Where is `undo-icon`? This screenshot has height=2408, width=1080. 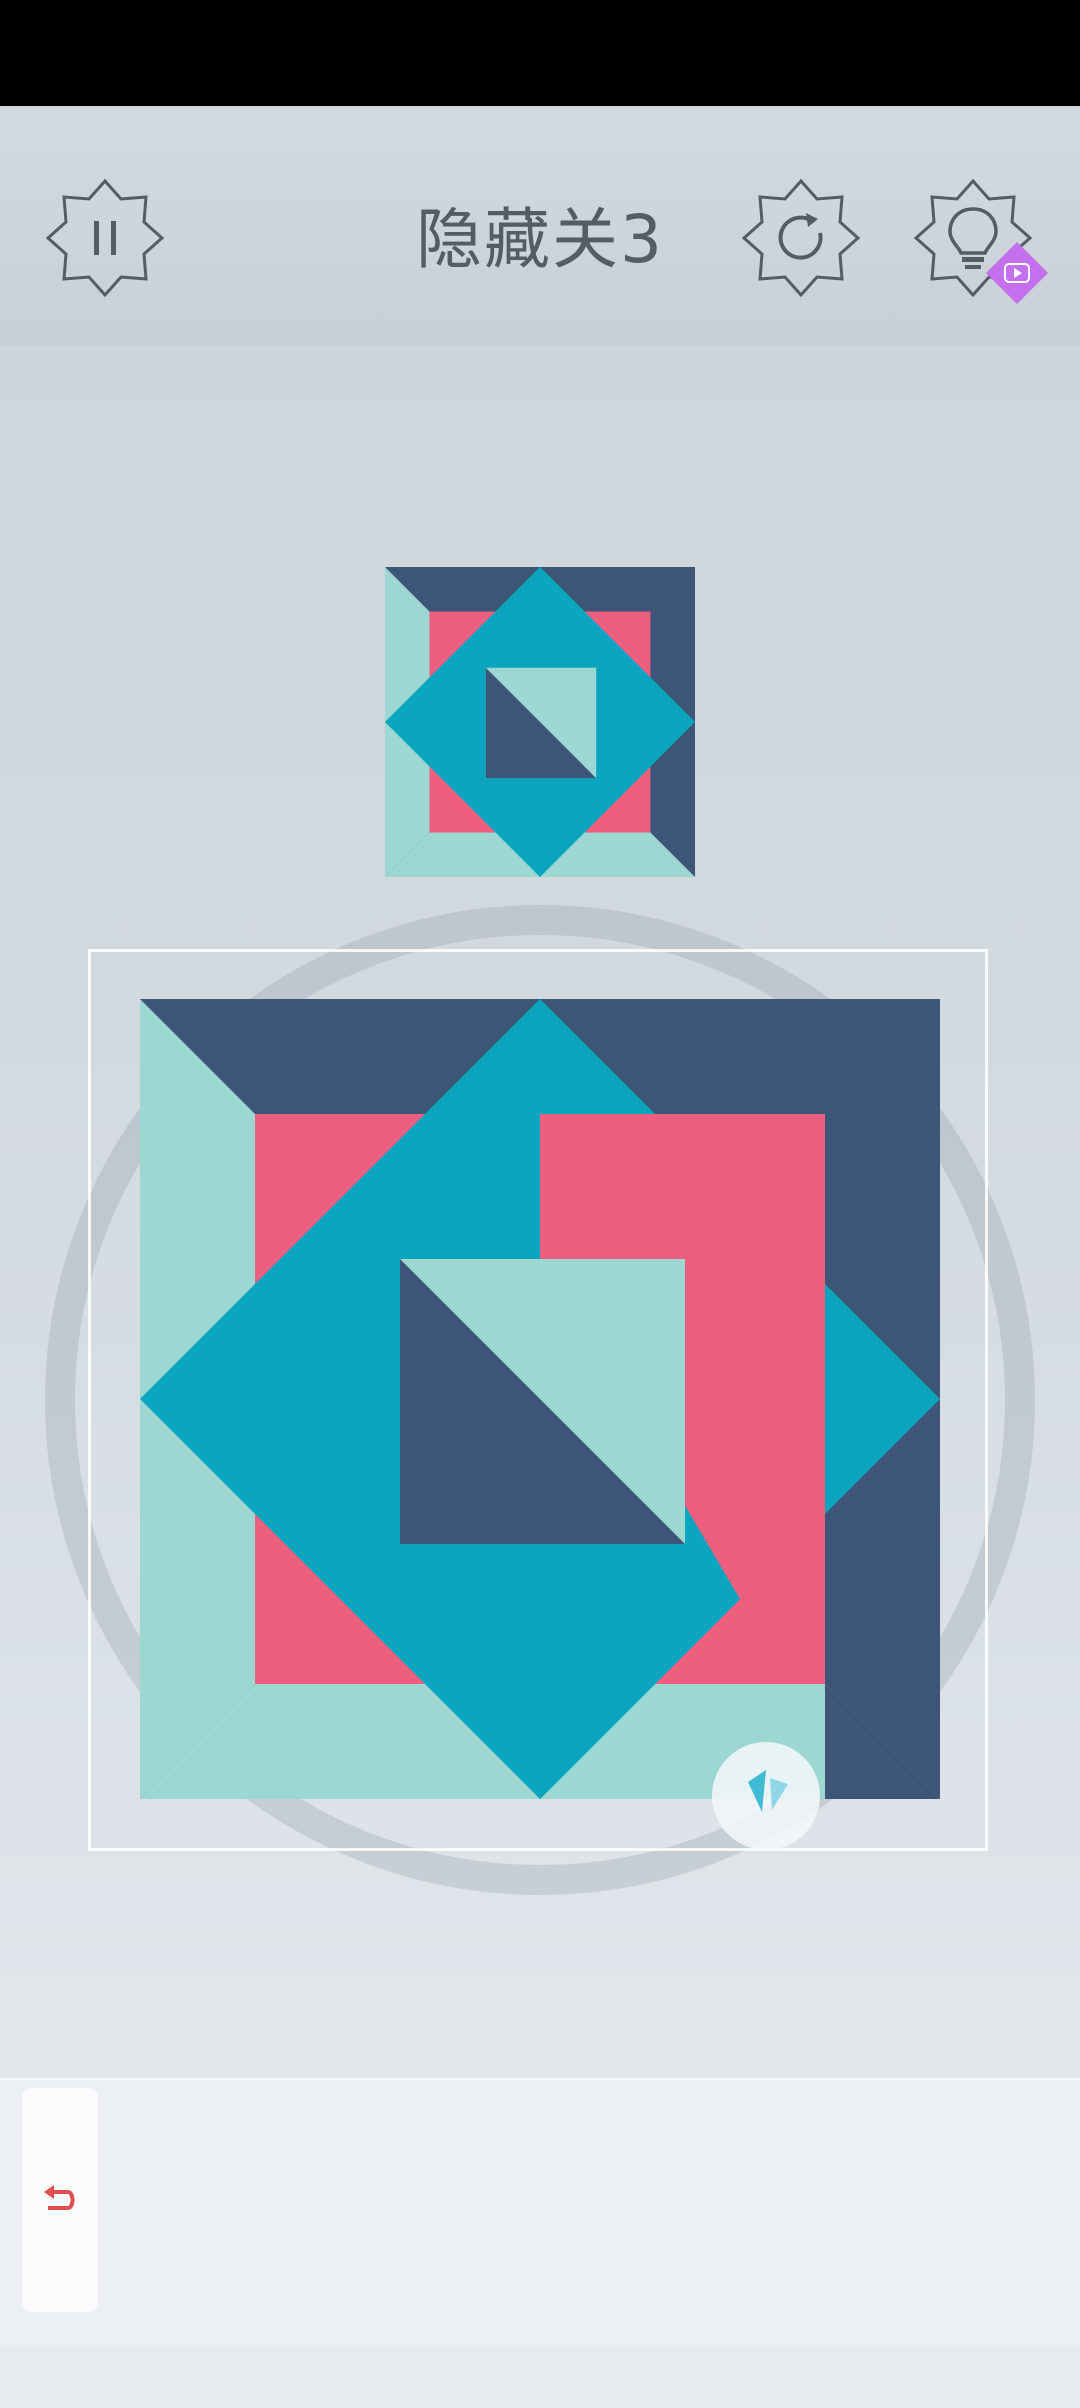 undo-icon is located at coordinates (59, 2197).